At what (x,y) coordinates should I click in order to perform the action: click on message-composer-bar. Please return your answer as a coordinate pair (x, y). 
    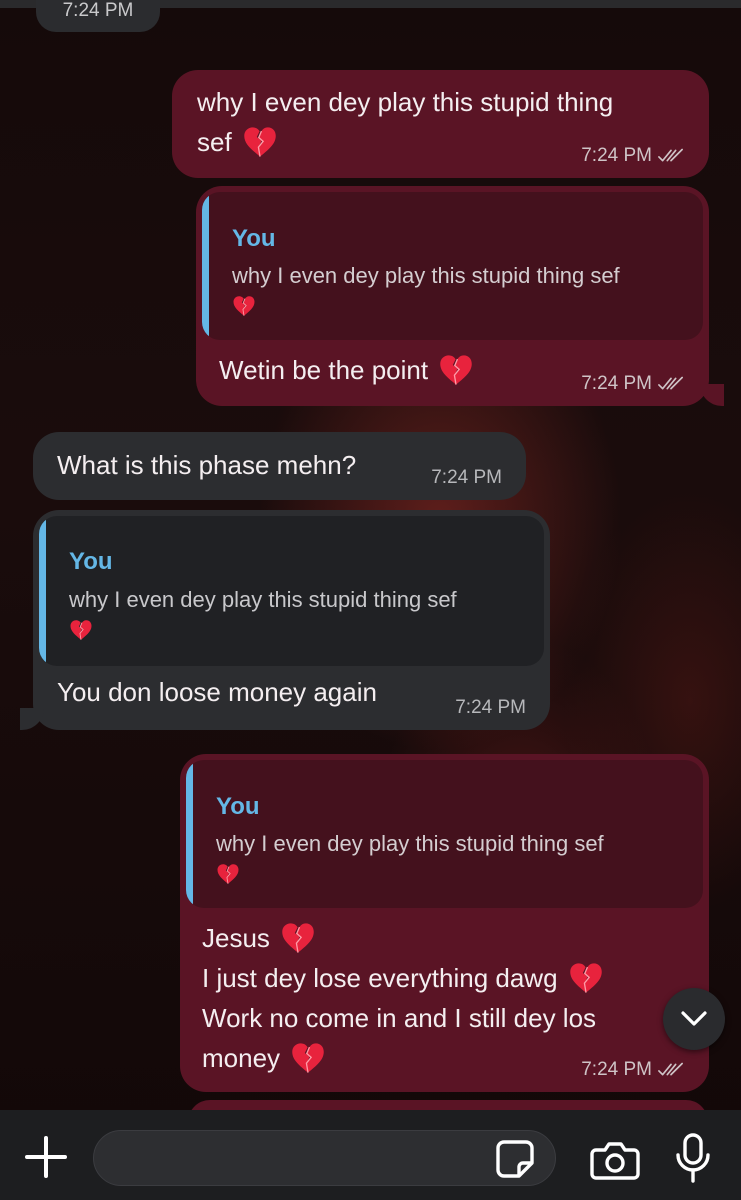
    Looking at the image, I should click on (370, 1155).